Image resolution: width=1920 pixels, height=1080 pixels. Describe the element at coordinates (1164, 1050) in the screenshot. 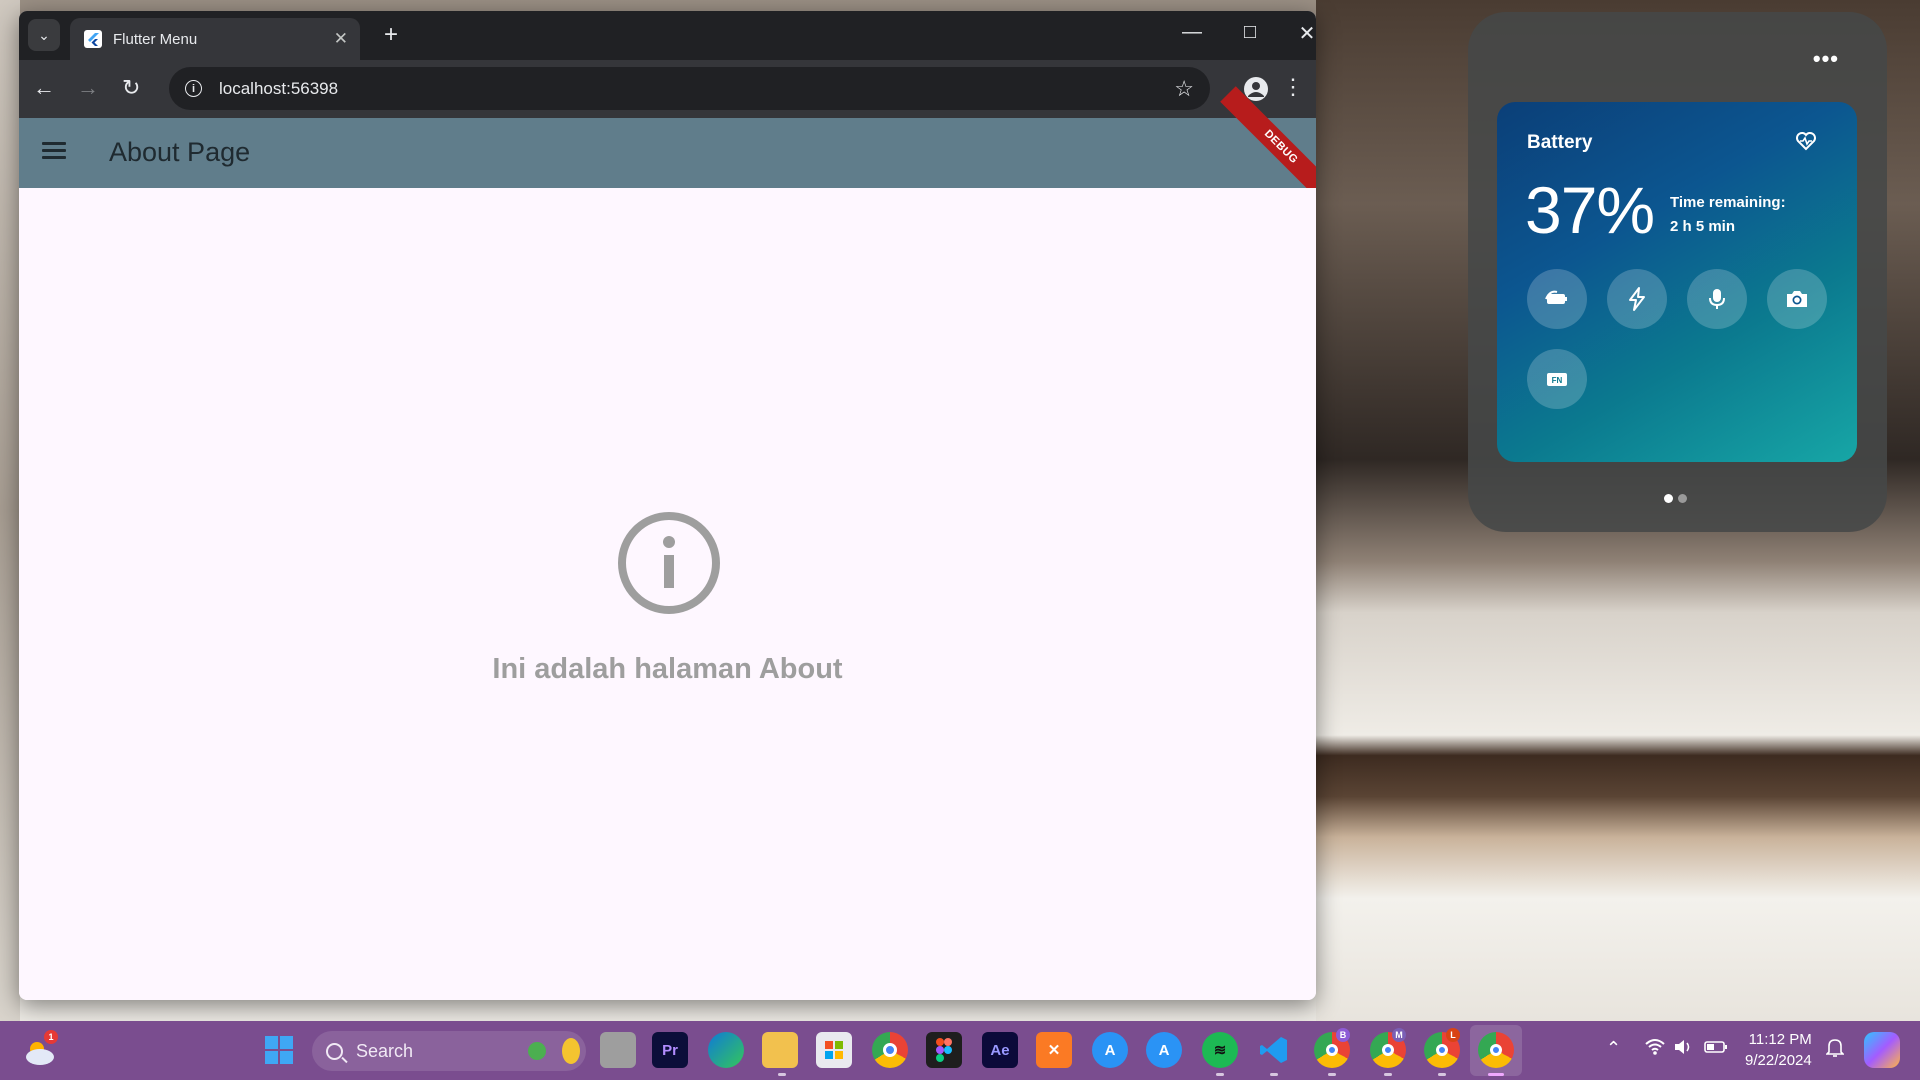

I see `app-store-b-icon: A` at that location.